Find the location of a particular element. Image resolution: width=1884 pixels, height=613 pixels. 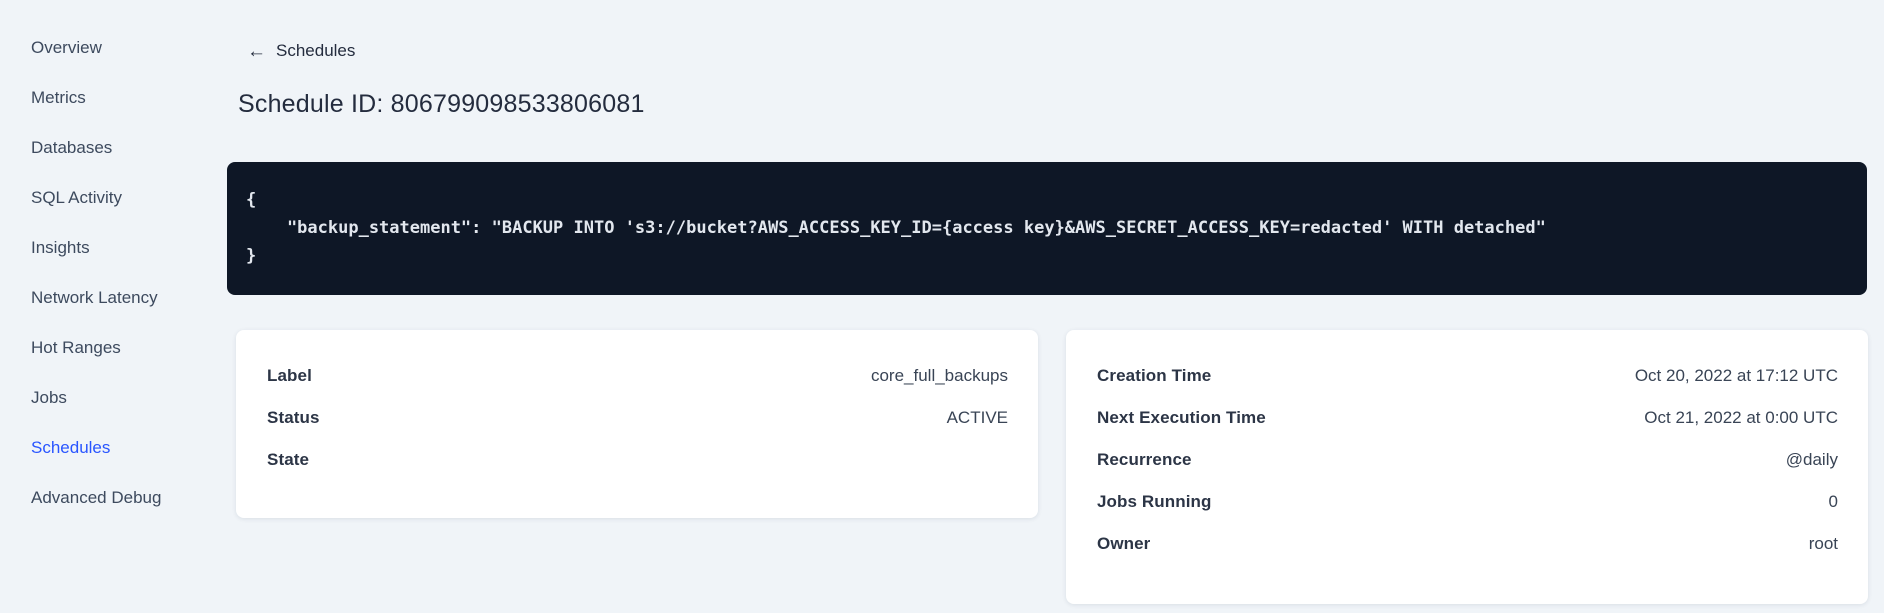

detail-row-recurrence: Recurrence @daily is located at coordinates (1467, 460).